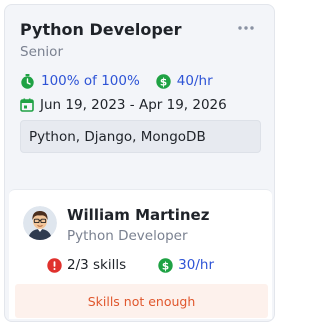  I want to click on stopwatch-icon, so click(27, 81).